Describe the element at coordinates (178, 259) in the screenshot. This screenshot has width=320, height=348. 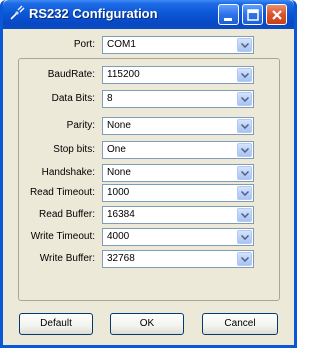
I see `write-buffer-select: 32768` at that location.